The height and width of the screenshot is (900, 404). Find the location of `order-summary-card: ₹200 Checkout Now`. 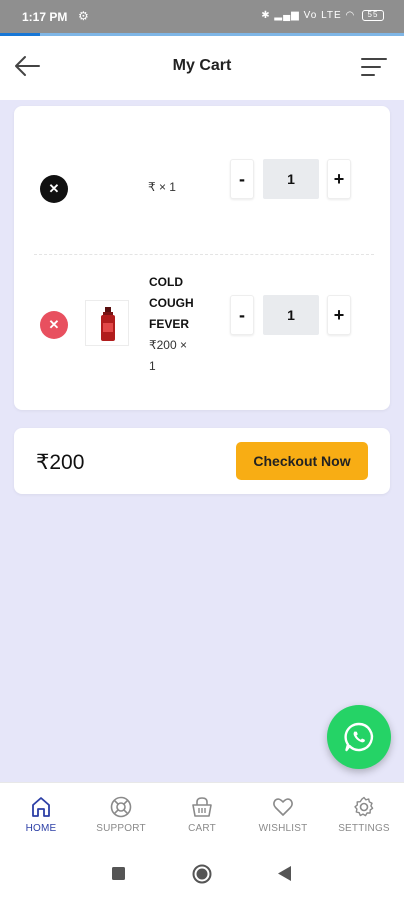

order-summary-card: ₹200 Checkout Now is located at coordinates (202, 461).